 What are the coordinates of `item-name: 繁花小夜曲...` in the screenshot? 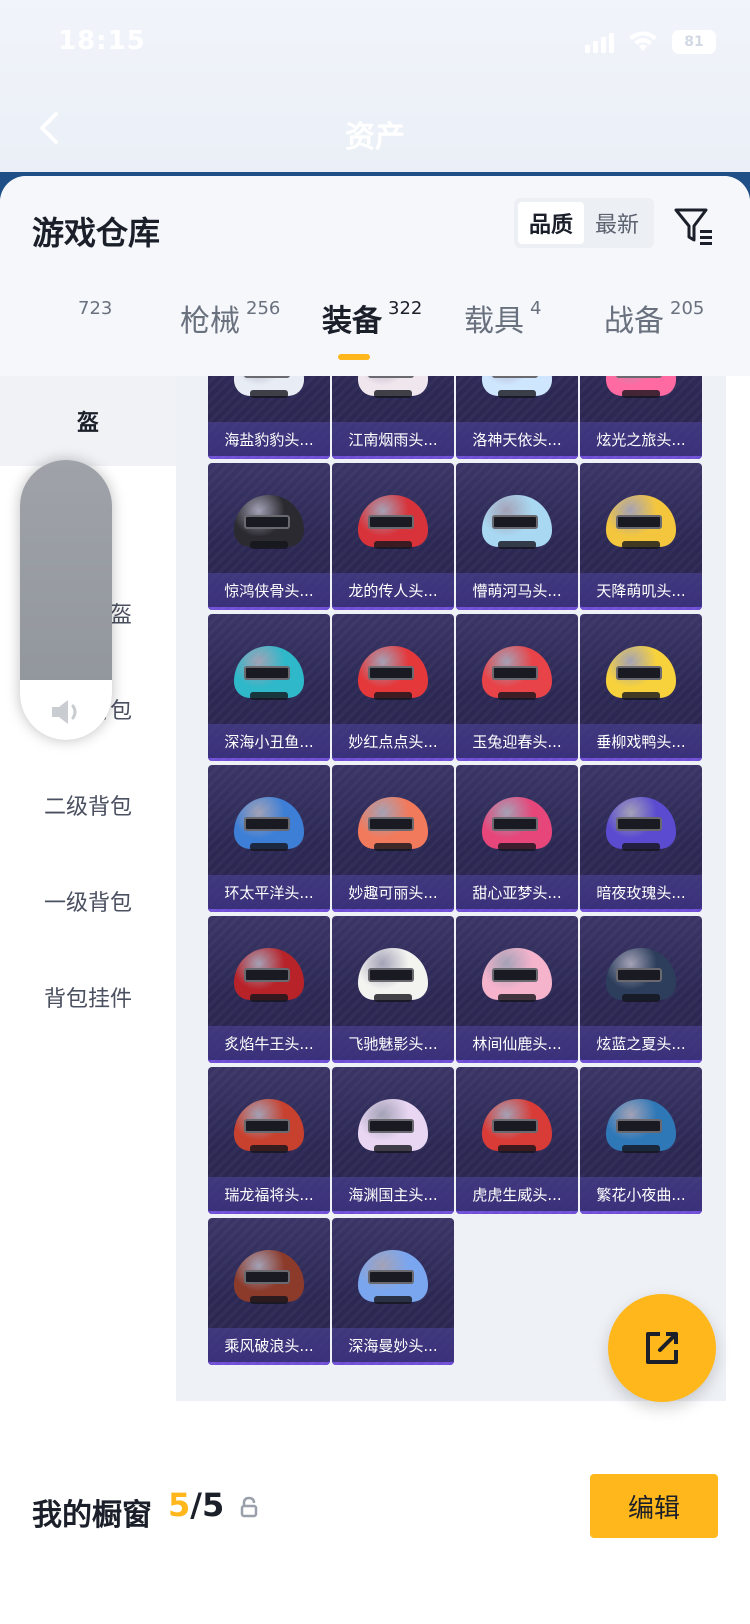 It's located at (641, 1194).